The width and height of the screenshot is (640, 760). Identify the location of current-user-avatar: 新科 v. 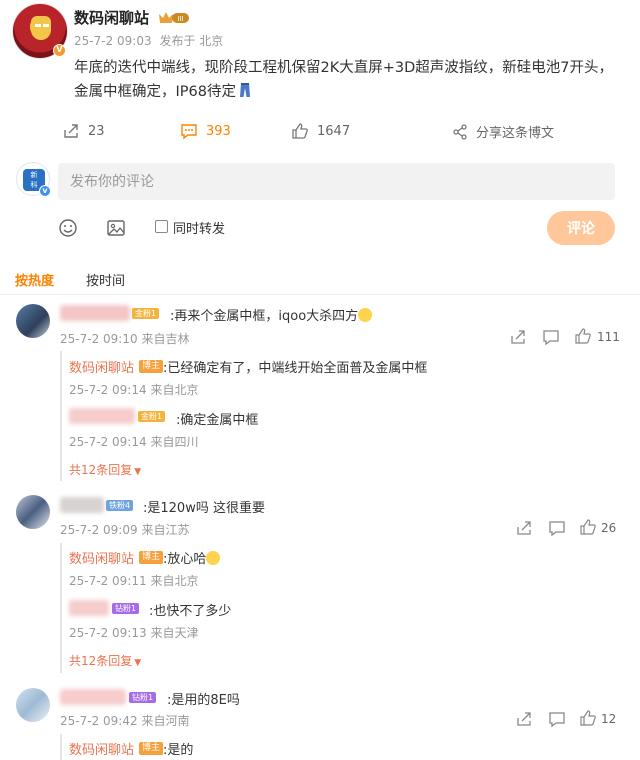
(33, 179).